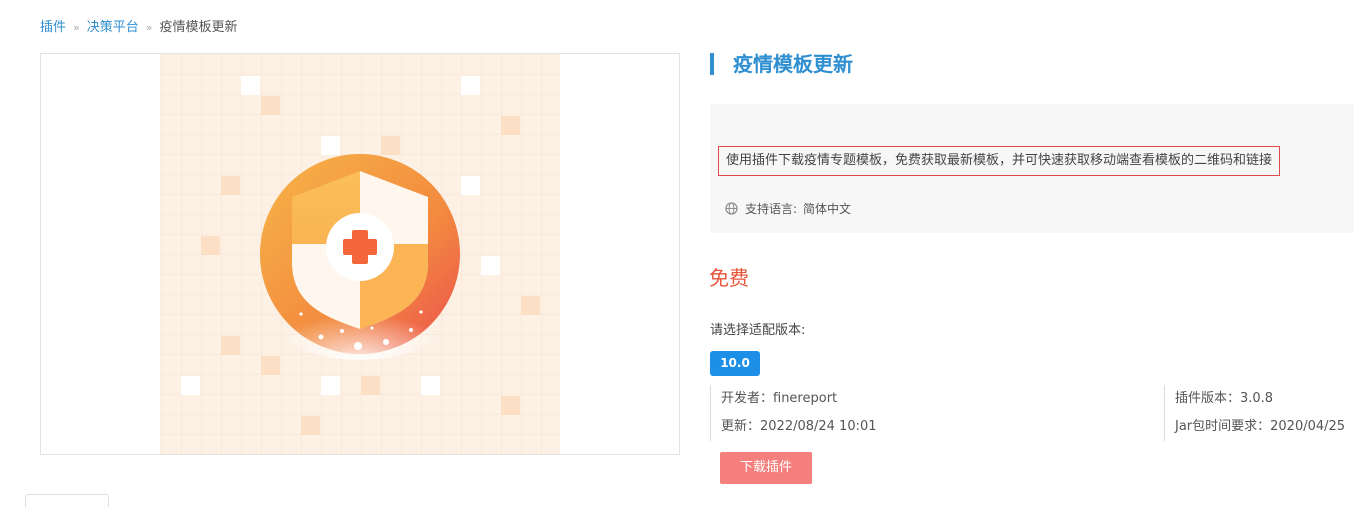 Image resolution: width=1354 pixels, height=507 pixels. Describe the element at coordinates (731, 208) in the screenshot. I see `globe-icon` at that location.